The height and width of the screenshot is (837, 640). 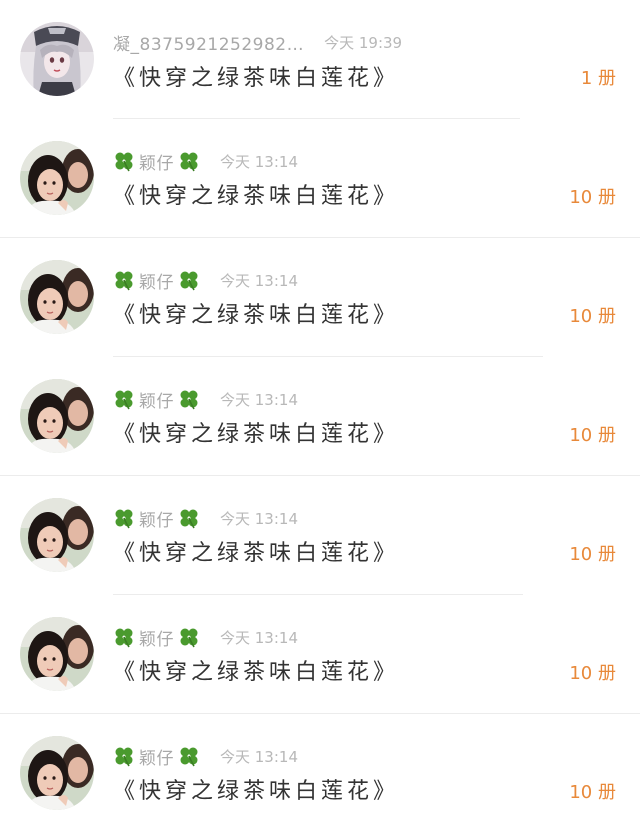 I want to click on item-header: 凝_8375921252982… 今天 19:39, so click(x=258, y=42).